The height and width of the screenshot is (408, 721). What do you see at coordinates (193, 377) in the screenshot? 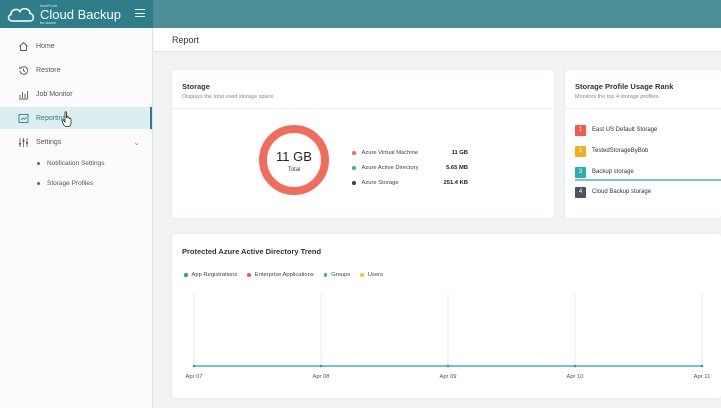
I see `x-tick-label: Apr 07` at bounding box center [193, 377].